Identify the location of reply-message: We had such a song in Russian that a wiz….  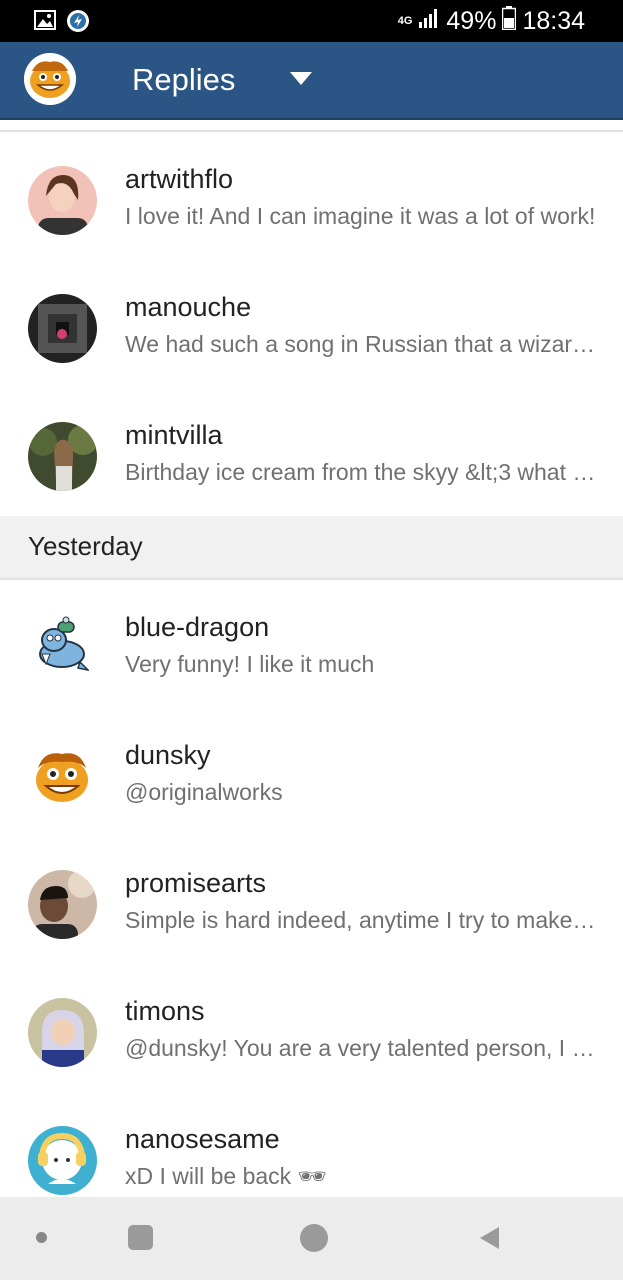
(362, 344).